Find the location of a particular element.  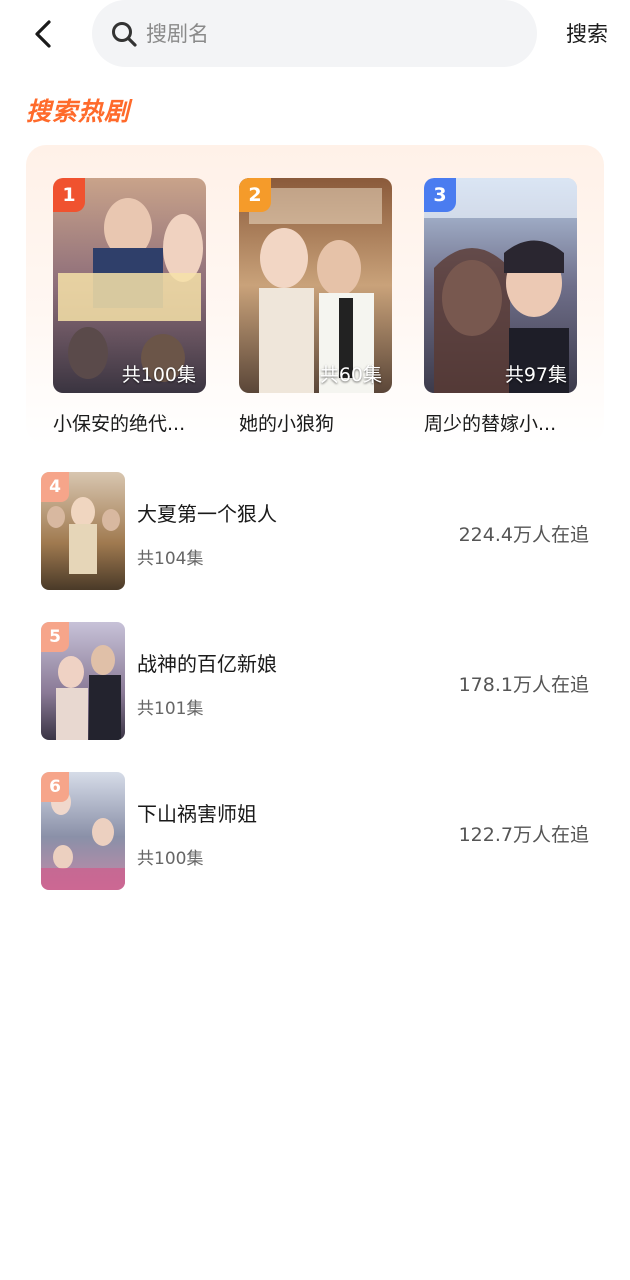

episode-count: 共101集 is located at coordinates (170, 709).